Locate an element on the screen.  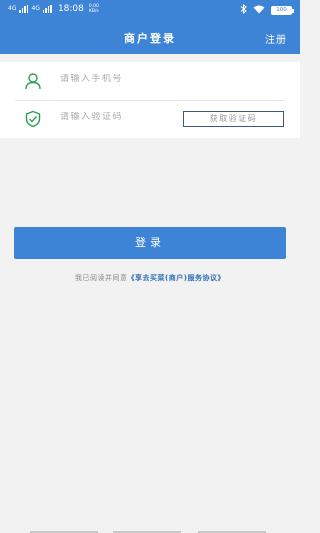
signal-label-1: 4G is located at coordinates (12, 8).